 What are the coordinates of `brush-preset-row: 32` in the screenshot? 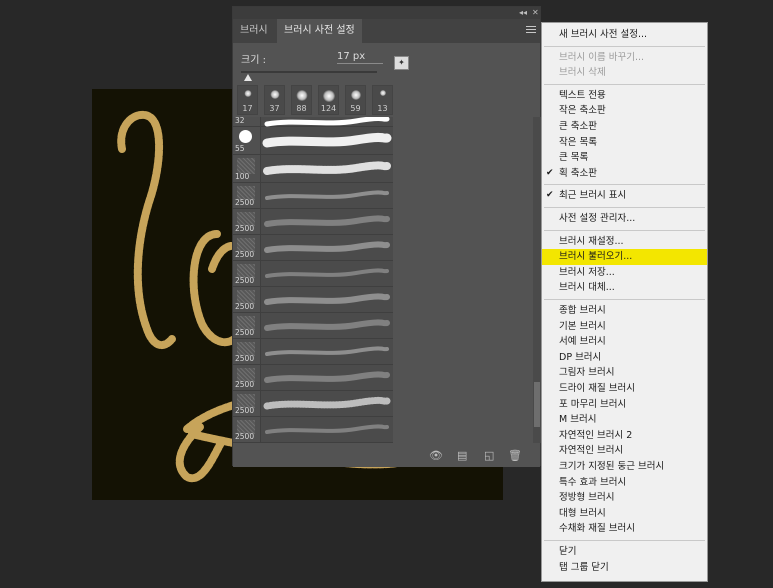 It's located at (313, 122).